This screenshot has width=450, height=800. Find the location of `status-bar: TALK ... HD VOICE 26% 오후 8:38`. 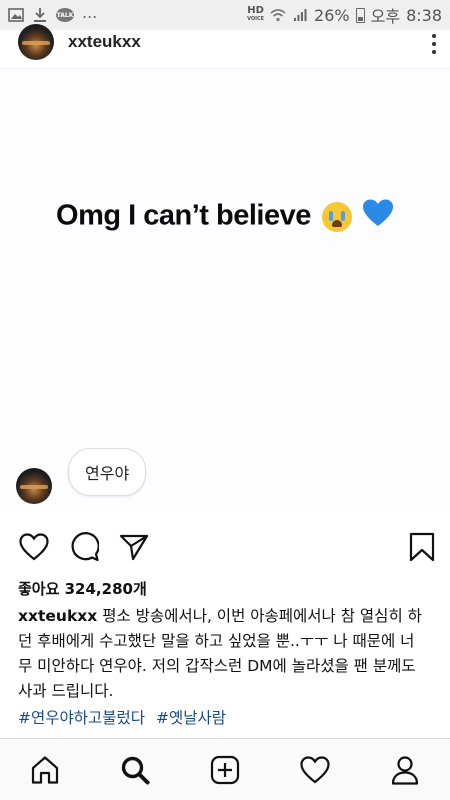

status-bar: TALK ... HD VOICE 26% 오후 8:38 is located at coordinates (225, 15).